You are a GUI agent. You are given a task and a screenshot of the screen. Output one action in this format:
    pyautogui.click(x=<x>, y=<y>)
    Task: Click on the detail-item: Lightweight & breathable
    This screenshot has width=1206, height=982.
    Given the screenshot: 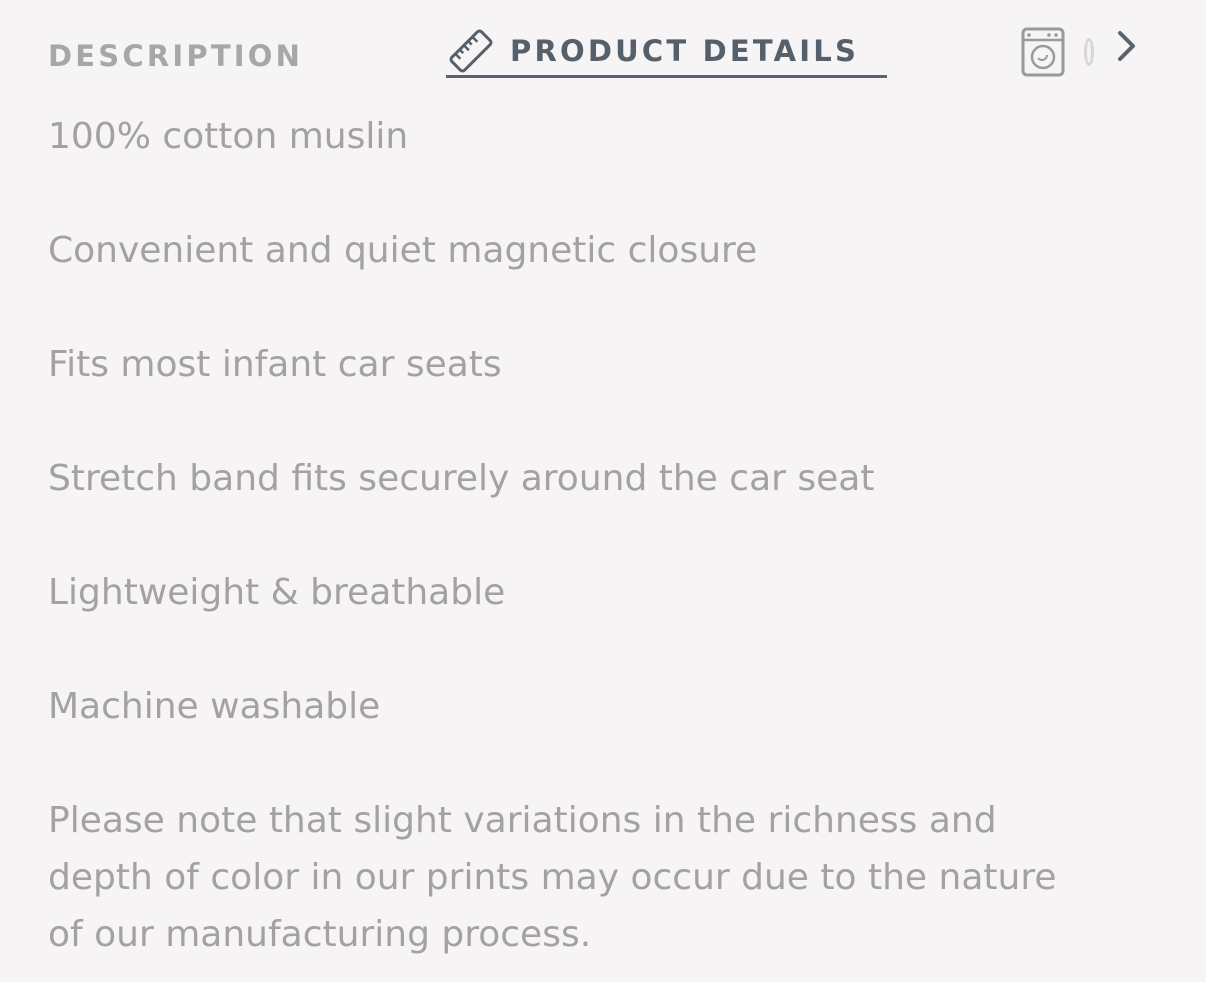 What is the action you would take?
    pyautogui.click(x=277, y=592)
    